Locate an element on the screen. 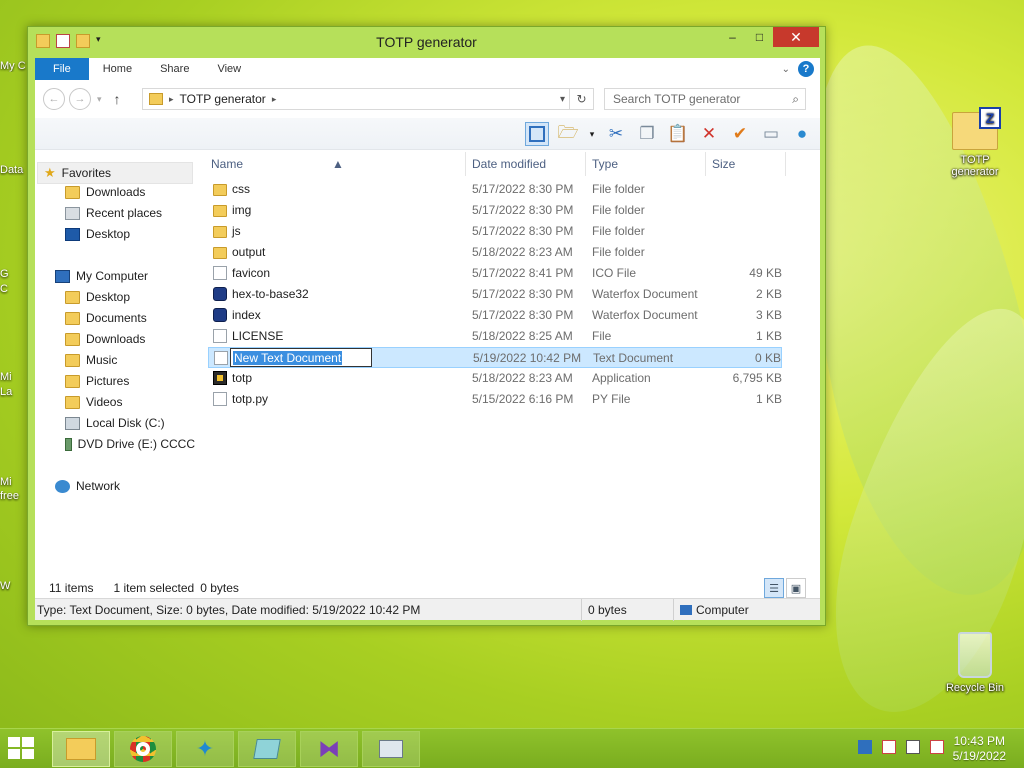  tab-share: Share is located at coordinates (174, 69).